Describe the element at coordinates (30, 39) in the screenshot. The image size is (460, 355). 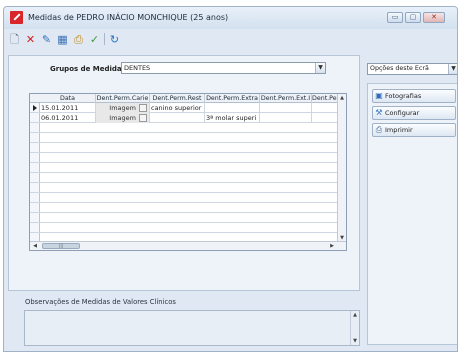
I see `delete-icon: ✕` at that location.